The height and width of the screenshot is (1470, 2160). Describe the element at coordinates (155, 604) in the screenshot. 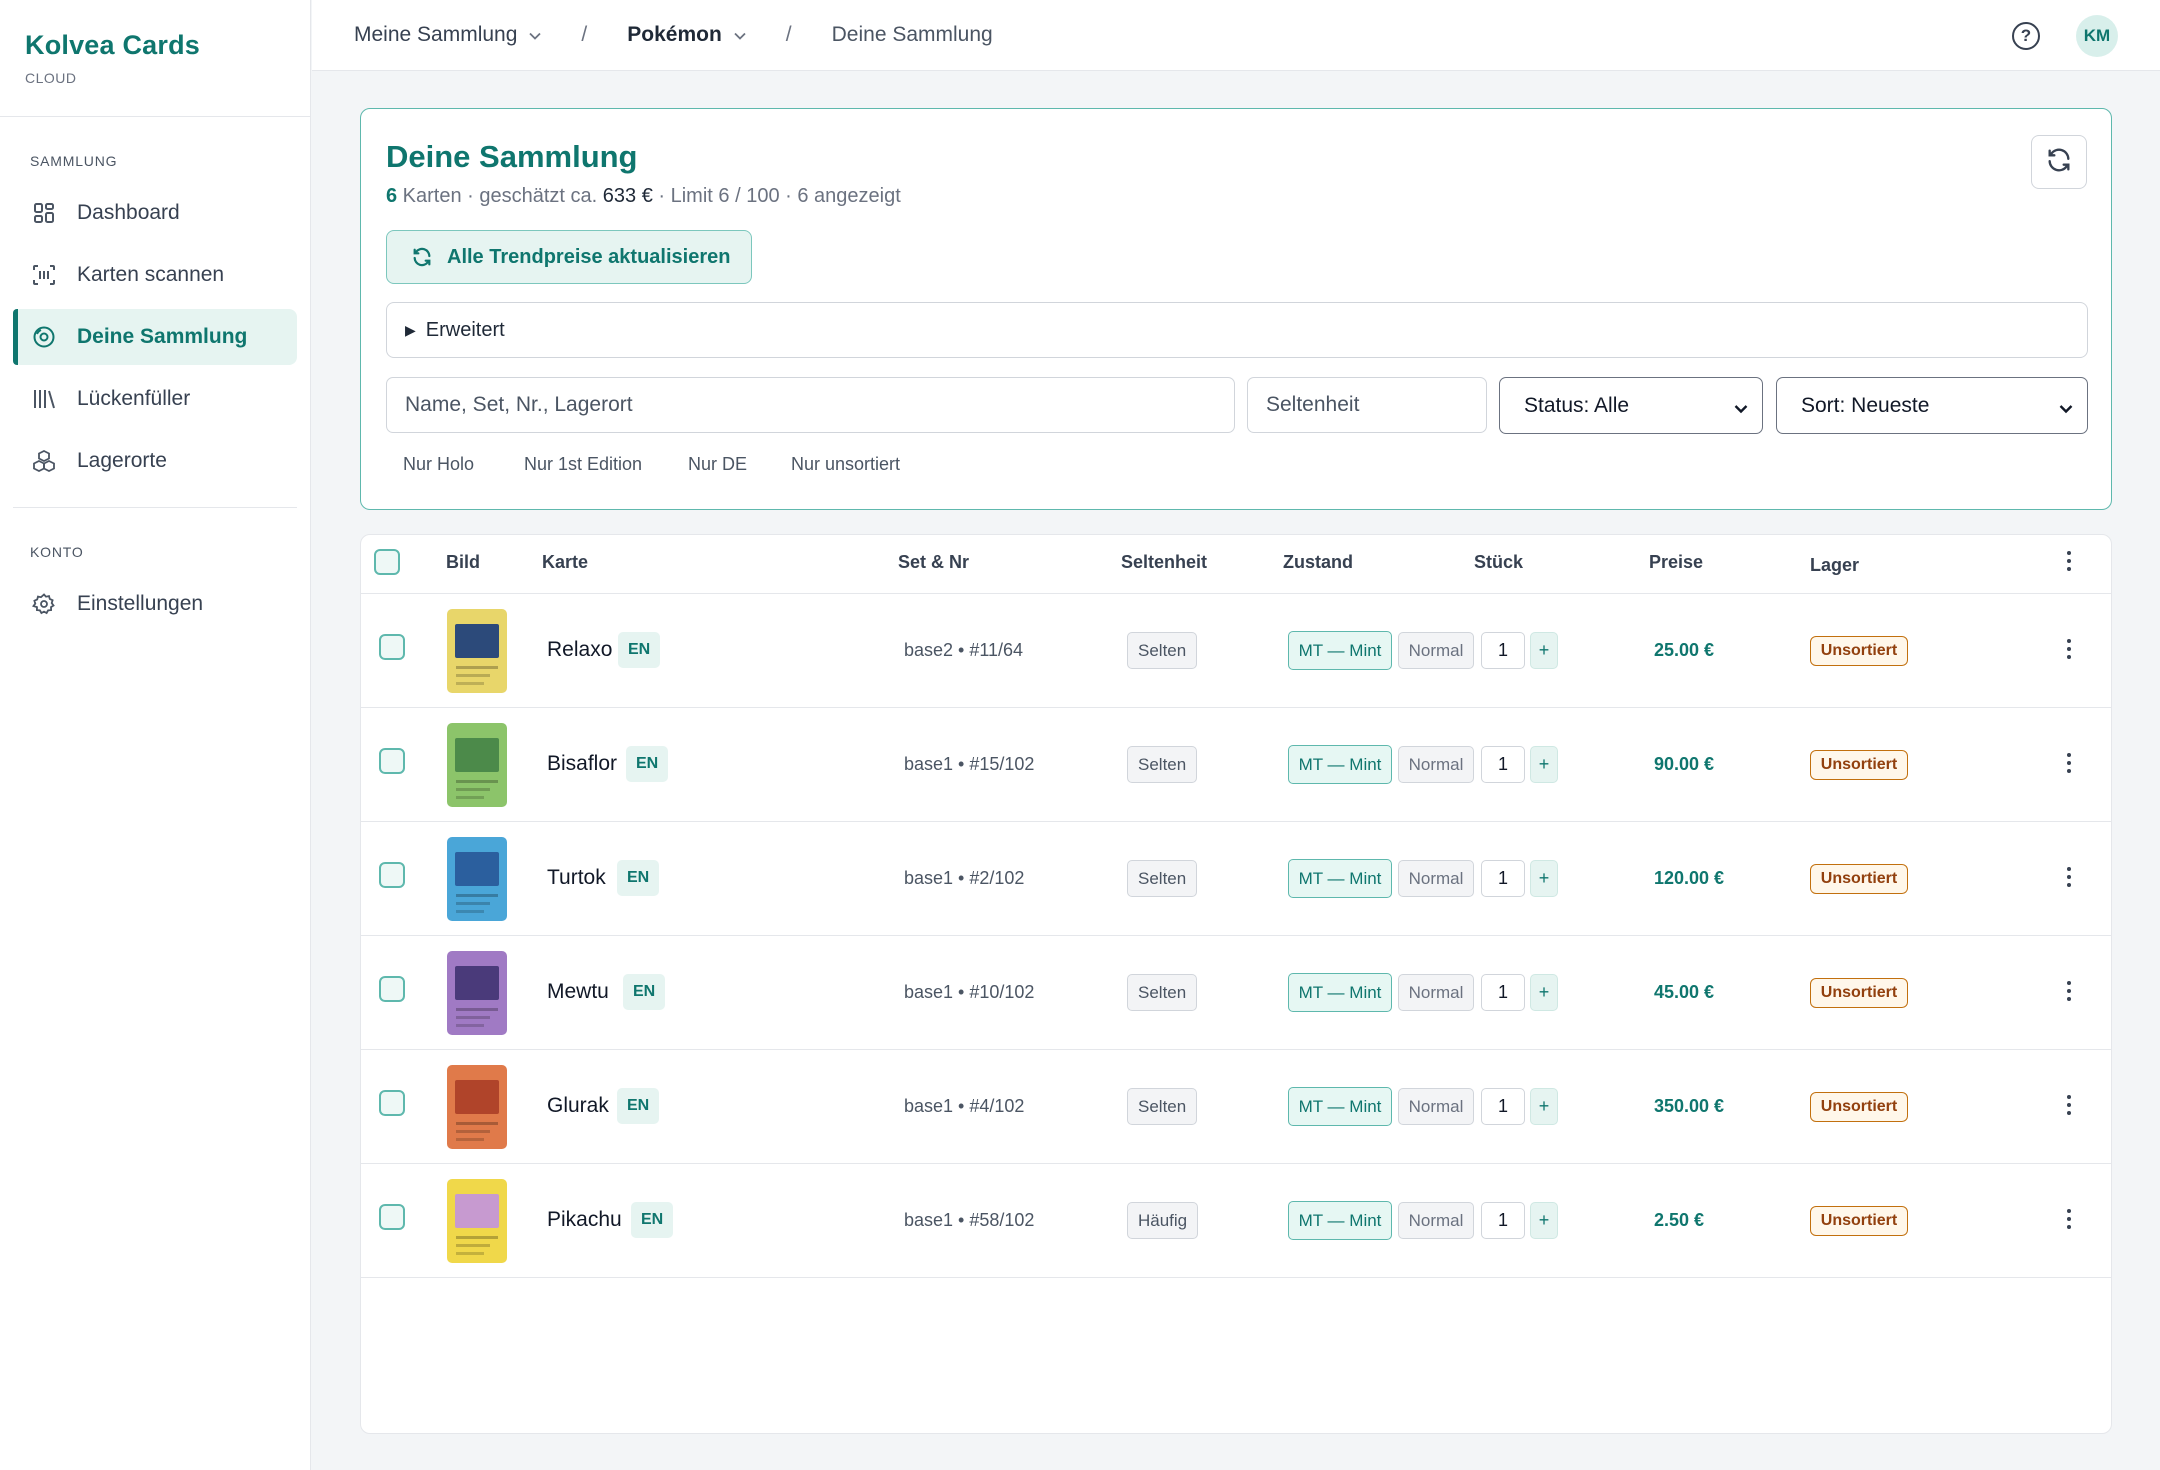

I see `sidebar-item-einstellungen: Einstellungen` at that location.